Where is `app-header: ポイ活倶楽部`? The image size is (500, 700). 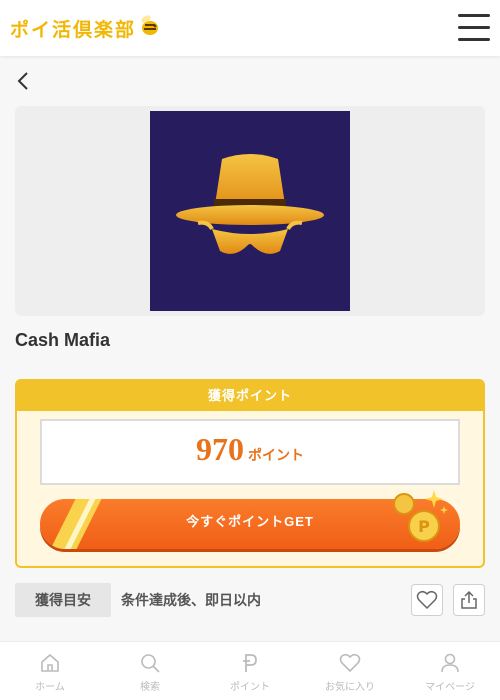 app-header: ポイ活倶楽部 is located at coordinates (250, 28).